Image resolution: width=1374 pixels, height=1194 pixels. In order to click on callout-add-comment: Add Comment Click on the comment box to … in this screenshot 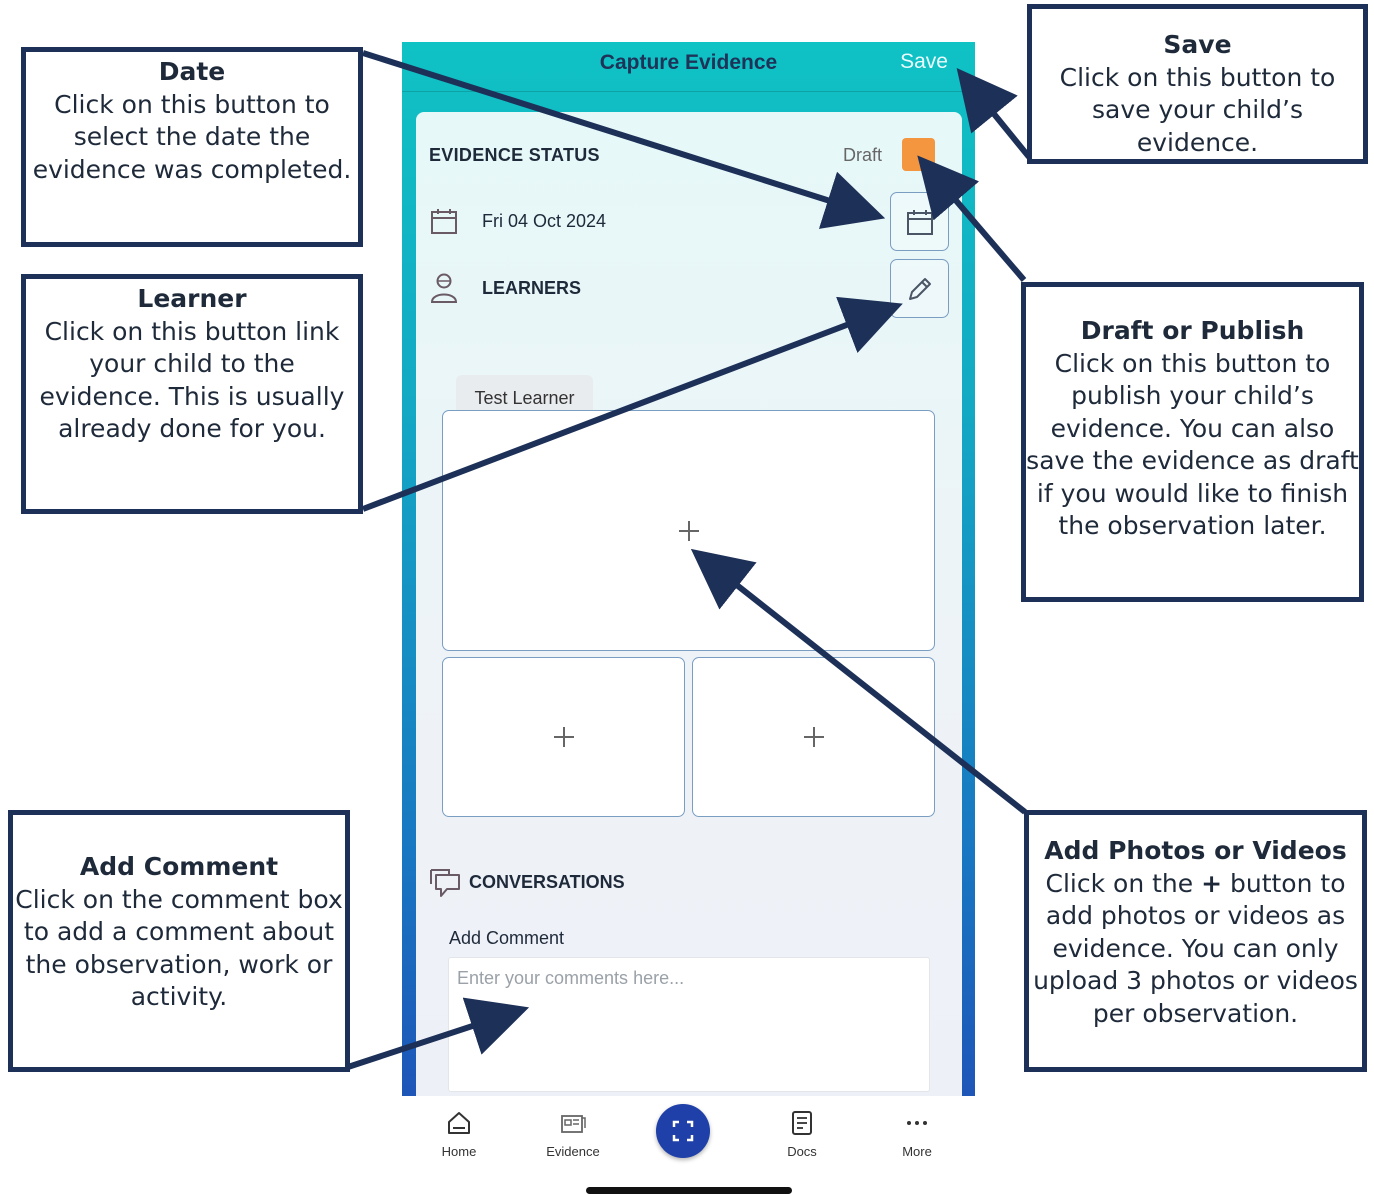, I will do `click(179, 941)`.